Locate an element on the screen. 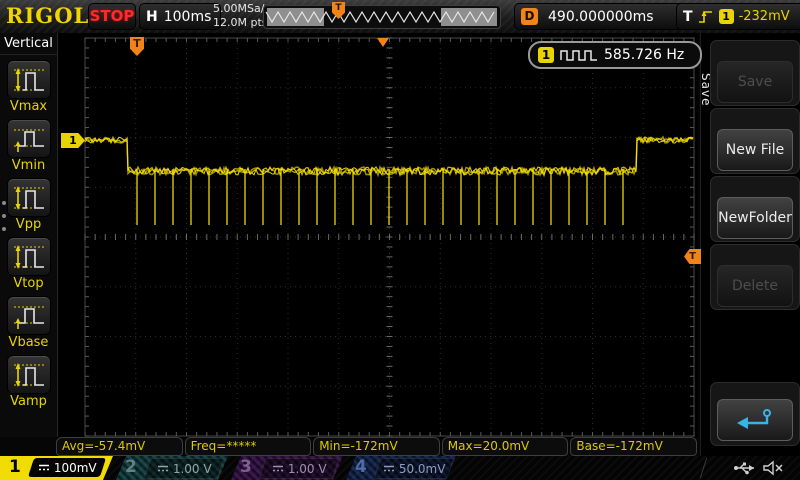 The height and width of the screenshot is (480, 800). frequency-counter: 1 585.726 Hz is located at coordinates (615, 55).